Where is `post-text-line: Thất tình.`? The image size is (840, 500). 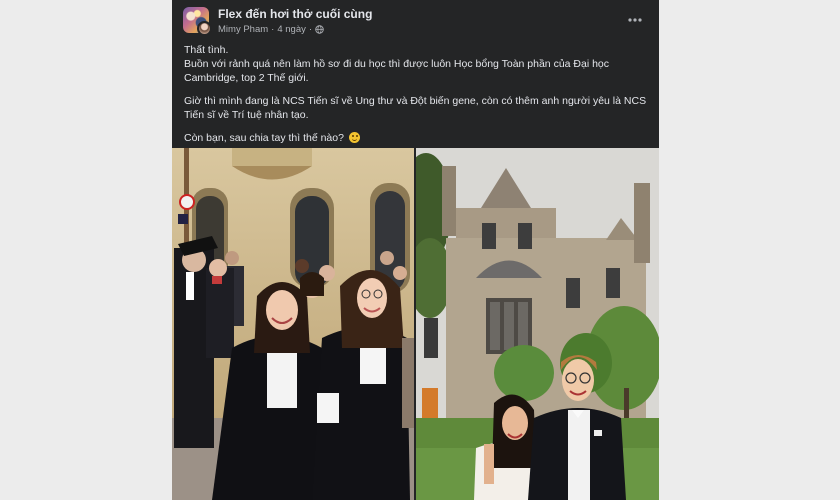
post-text-line: Thất tình. is located at coordinates (206, 50).